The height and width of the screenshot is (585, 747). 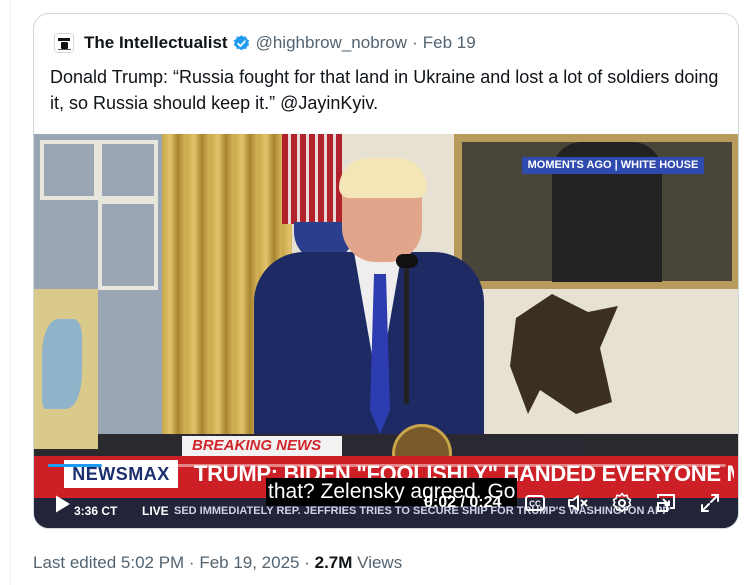 I want to click on svg-text: CC, so click(x=535, y=504).